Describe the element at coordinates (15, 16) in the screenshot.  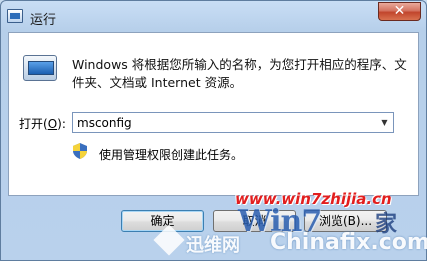
I see `run-app-icon` at that location.